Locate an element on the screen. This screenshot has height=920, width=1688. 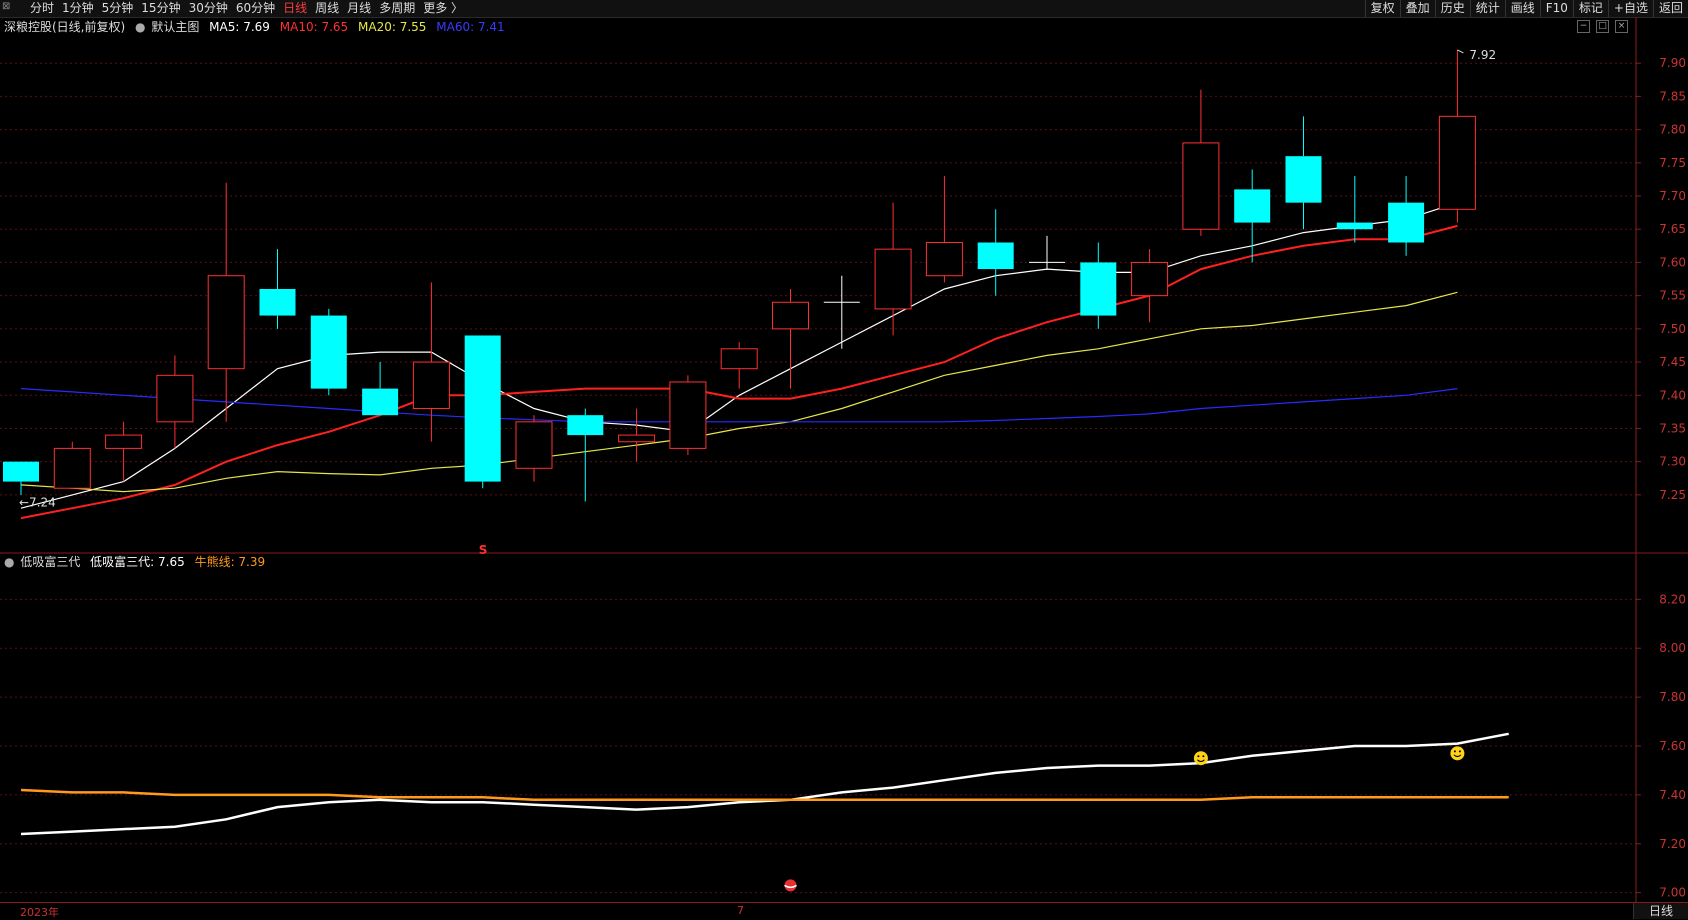
price-tick-label: 7.25 is located at coordinates (1672, 495).